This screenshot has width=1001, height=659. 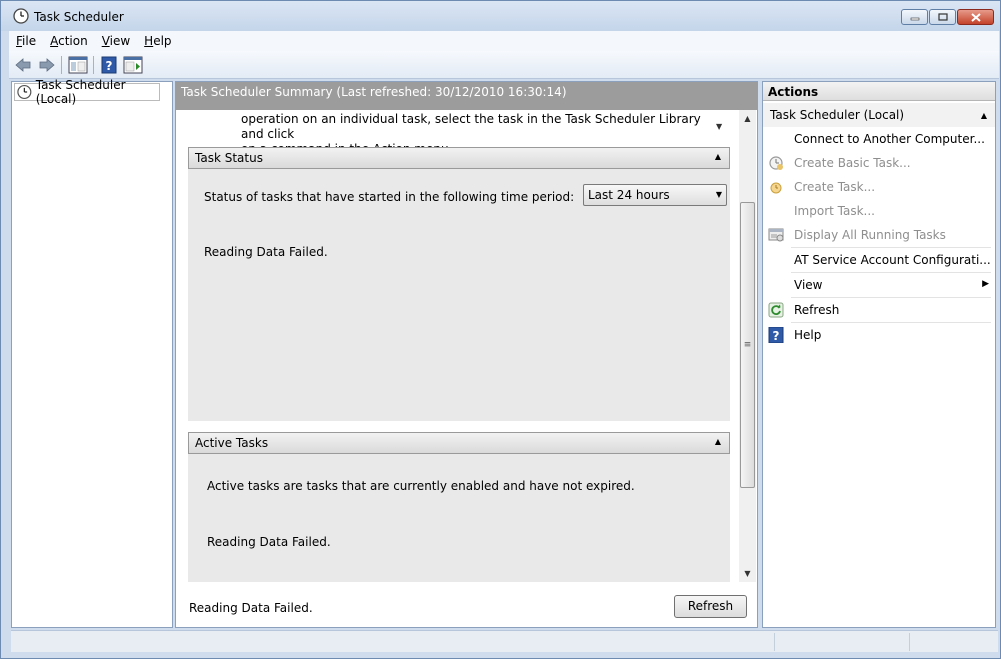 What do you see at coordinates (776, 163) in the screenshot?
I see `create-basic-task-icon` at bounding box center [776, 163].